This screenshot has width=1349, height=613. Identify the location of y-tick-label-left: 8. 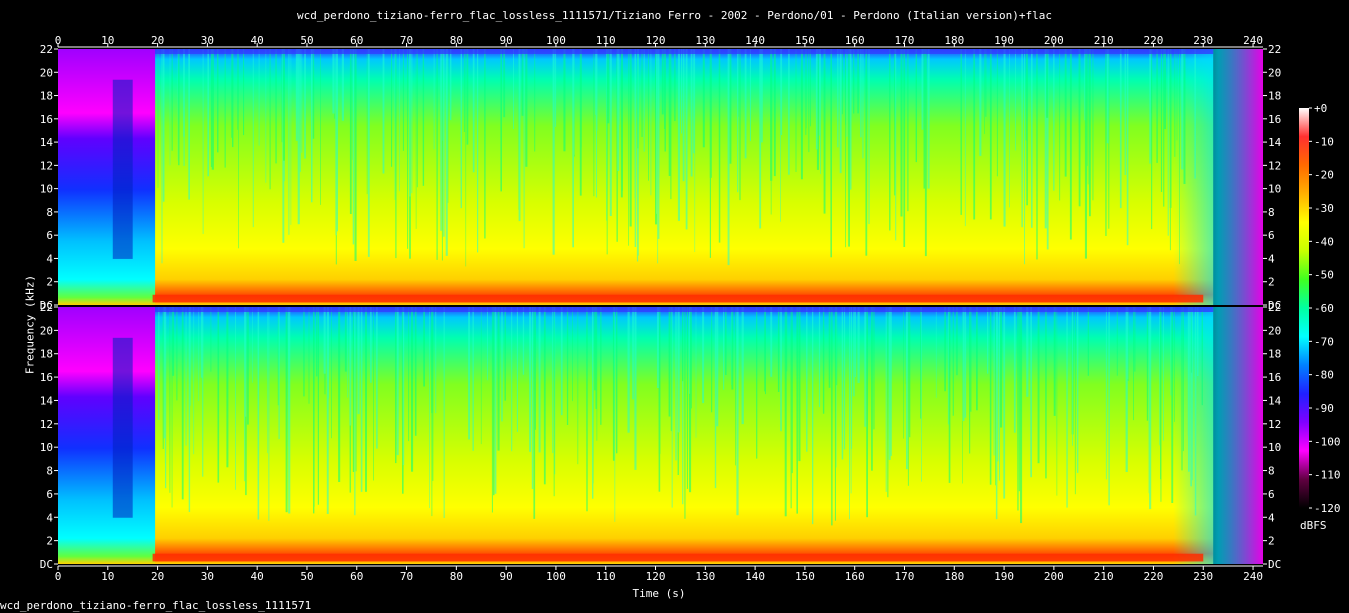
(49, 471).